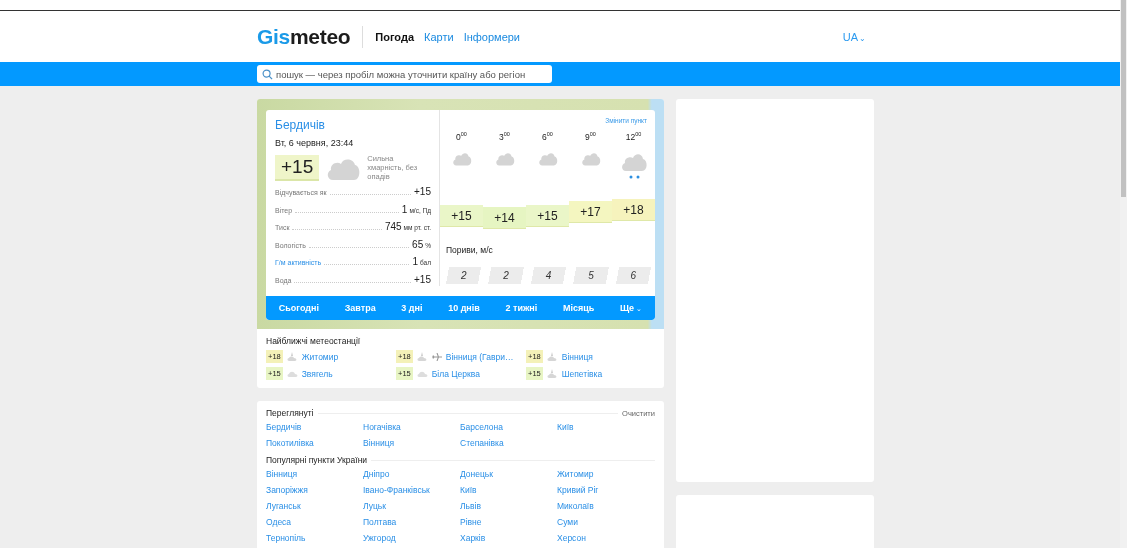  What do you see at coordinates (605, 522) in the screenshot?
I see `city-link: Суми` at bounding box center [605, 522].